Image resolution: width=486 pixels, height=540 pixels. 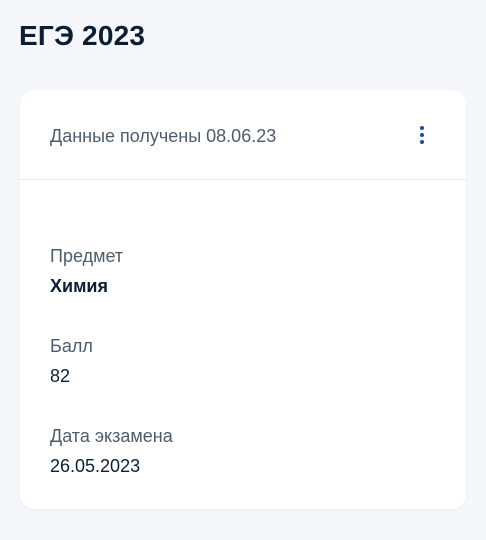 I want to click on more-options-button, so click(x=422, y=135).